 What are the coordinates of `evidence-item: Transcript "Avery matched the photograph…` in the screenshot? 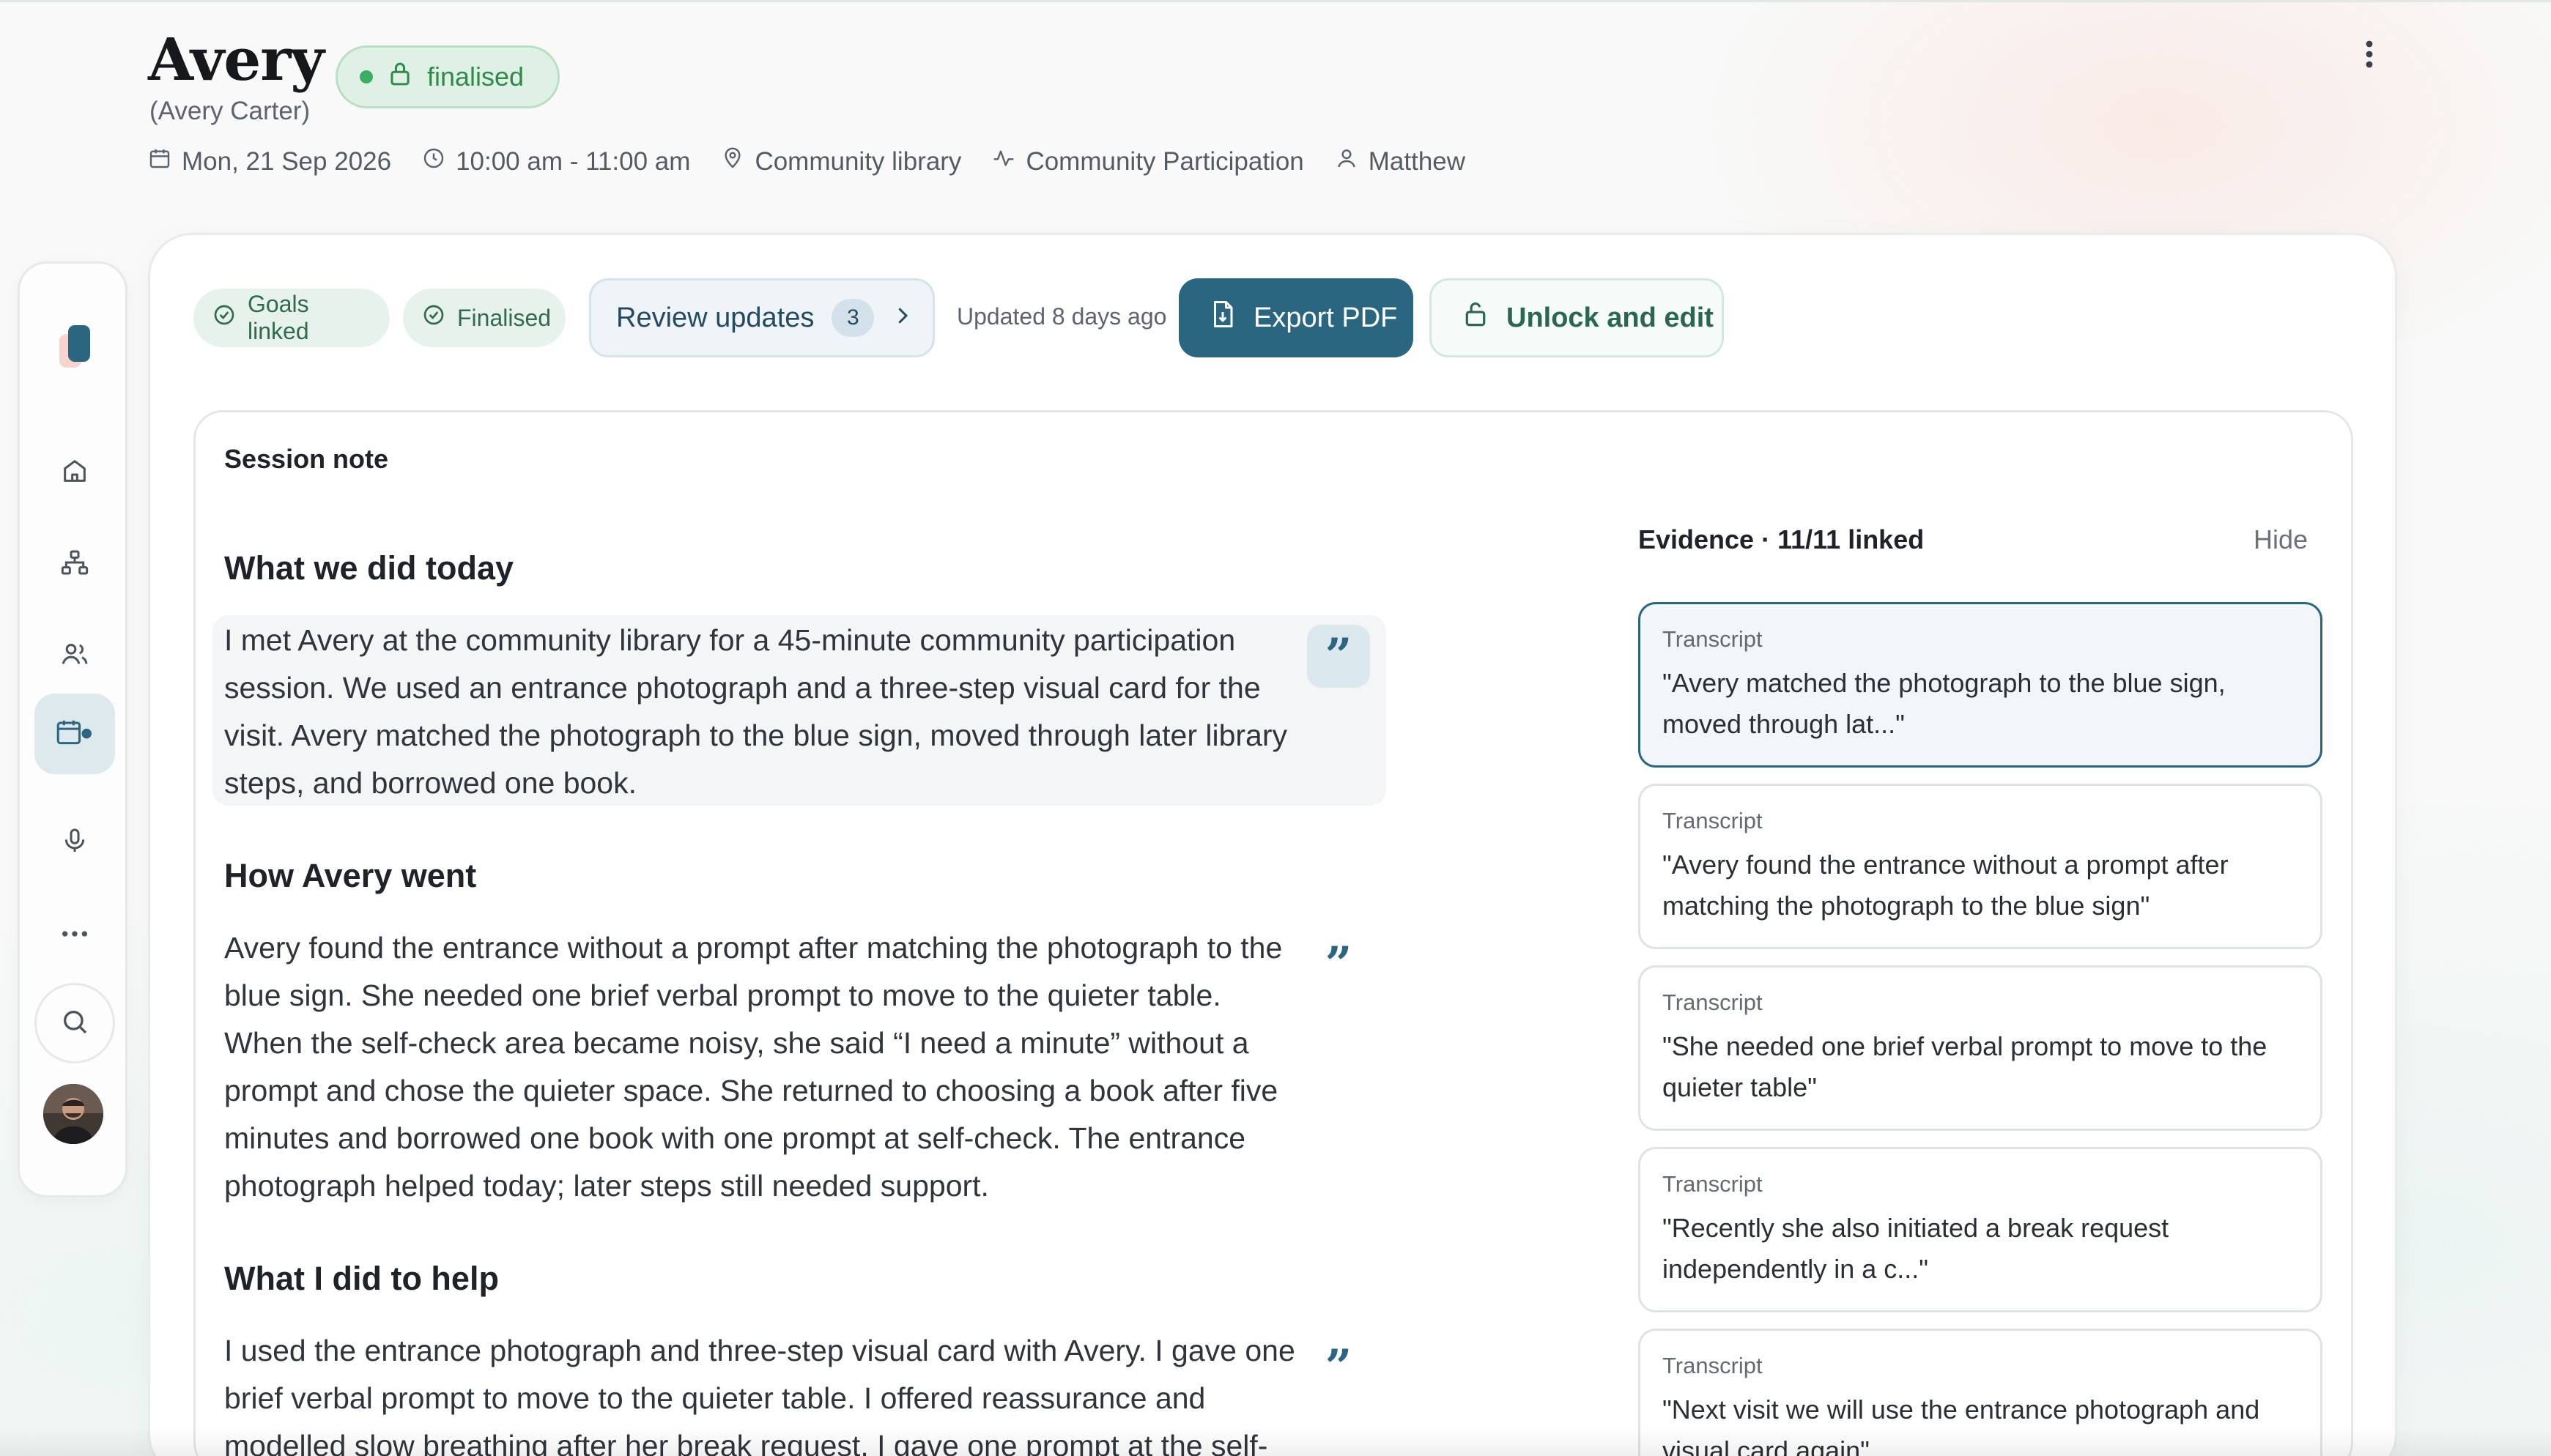 It's located at (1980, 685).